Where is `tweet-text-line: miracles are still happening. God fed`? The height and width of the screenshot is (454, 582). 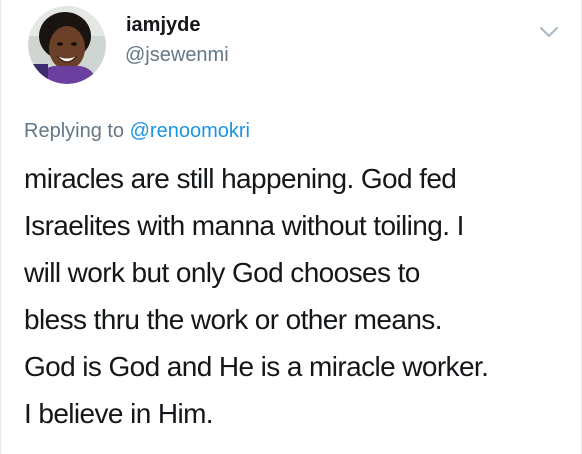 tweet-text-line: miracles are still happening. God fed is located at coordinates (240, 178).